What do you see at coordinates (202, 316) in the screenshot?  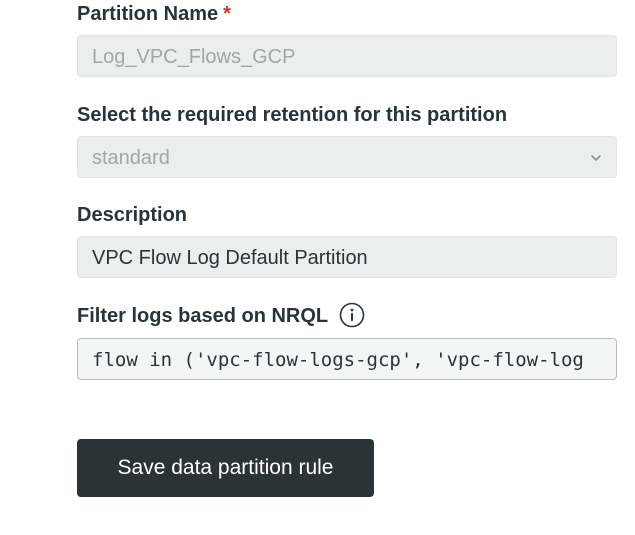 I see `filter-label-text: Filter logs based on NRQL` at bounding box center [202, 316].